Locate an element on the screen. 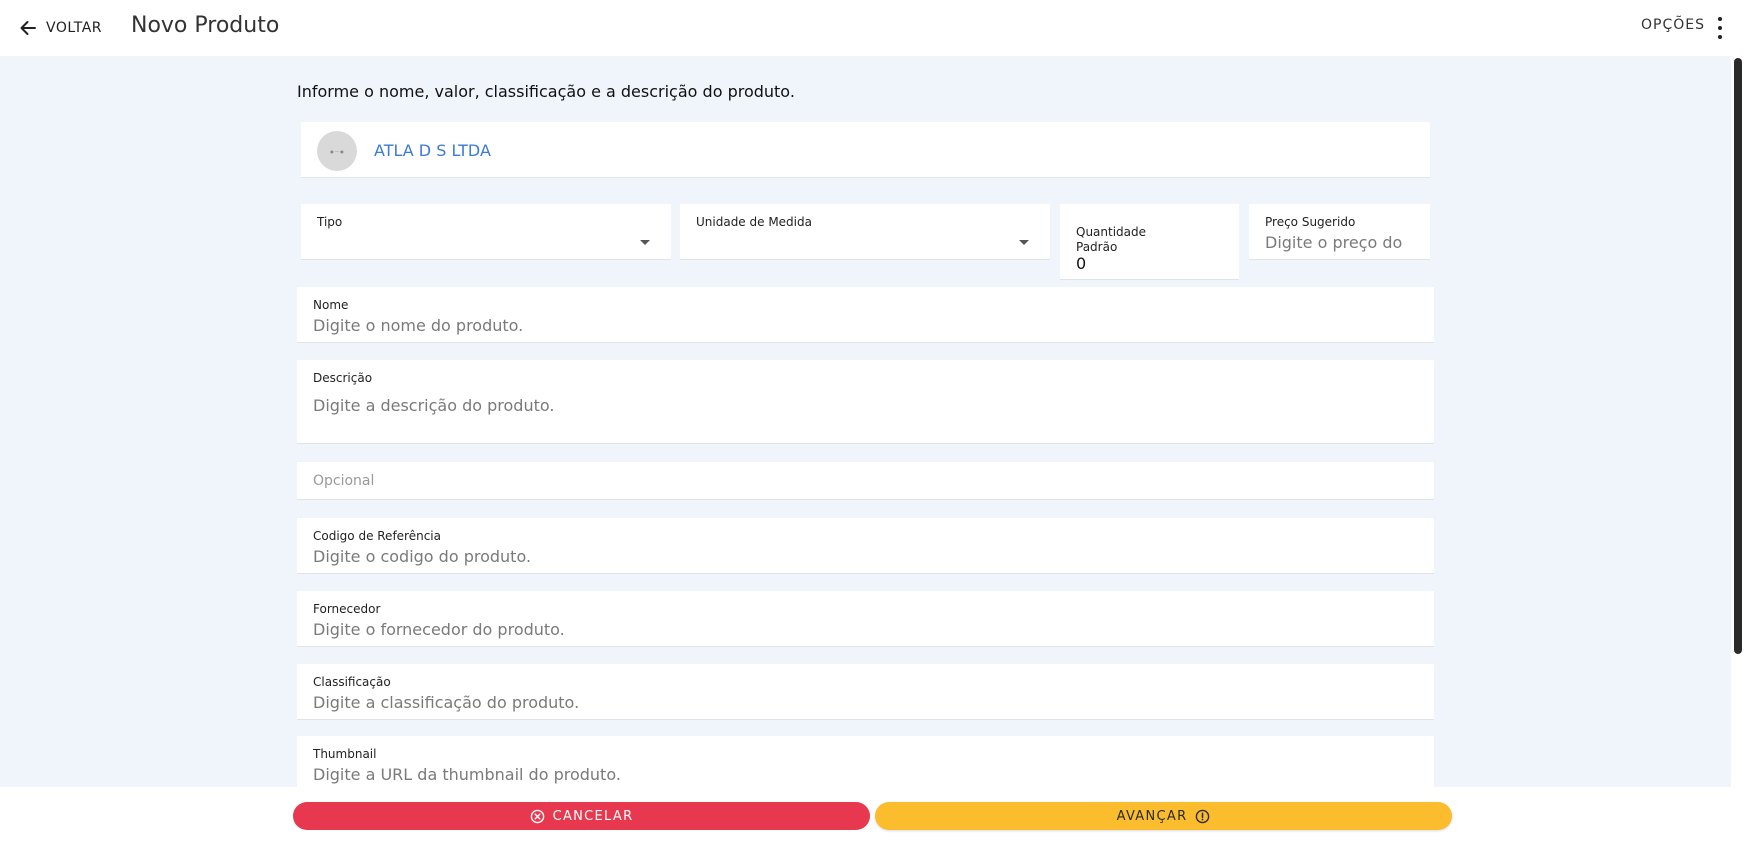 The image size is (1745, 844). fornecedor-input: Digite o fornecedor do produto. is located at coordinates (439, 629).